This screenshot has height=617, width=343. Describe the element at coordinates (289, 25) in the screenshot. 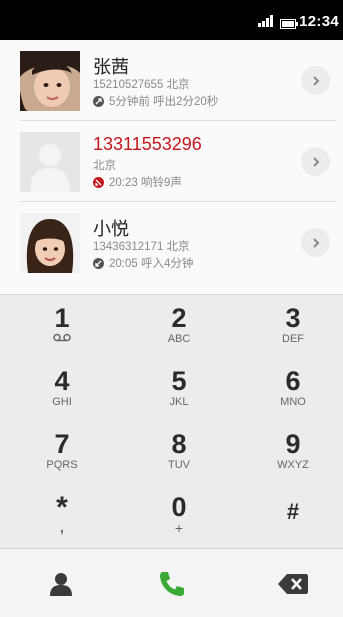

I see `battery-icon` at that location.